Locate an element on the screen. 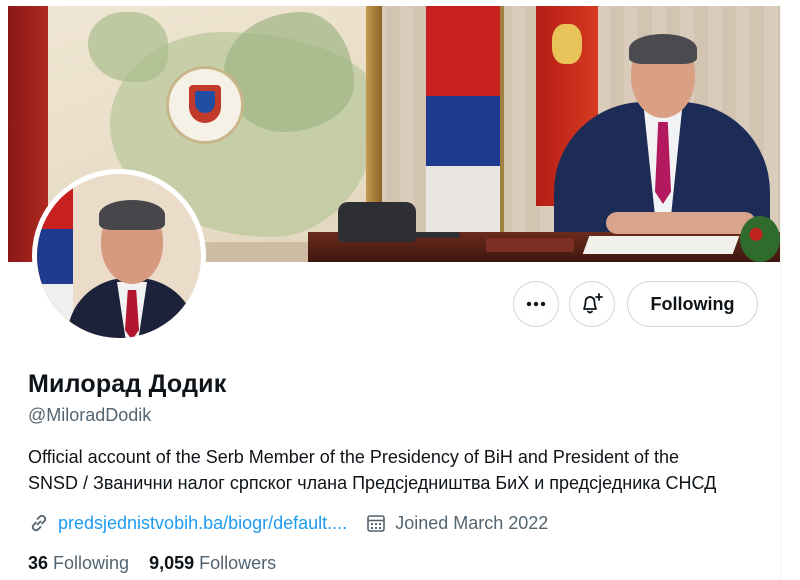 Image resolution: width=800 pixels, height=580 pixels. following-label: Following is located at coordinates (91, 563).